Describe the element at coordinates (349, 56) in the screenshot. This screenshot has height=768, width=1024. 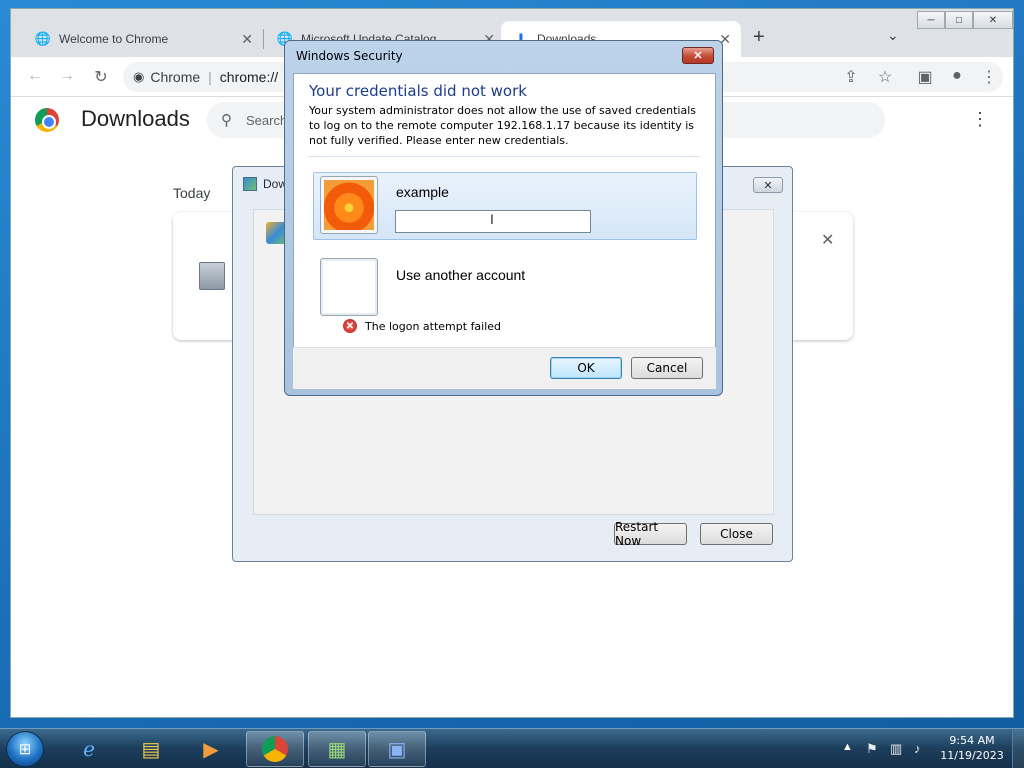
I see `dialog-title: Windows Security` at that location.